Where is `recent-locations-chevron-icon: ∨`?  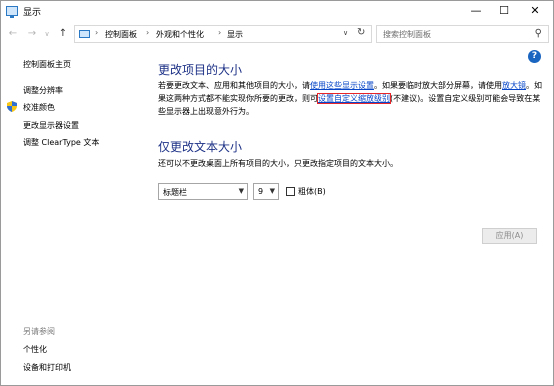
recent-locations-chevron-icon: ∨ is located at coordinates (47, 34).